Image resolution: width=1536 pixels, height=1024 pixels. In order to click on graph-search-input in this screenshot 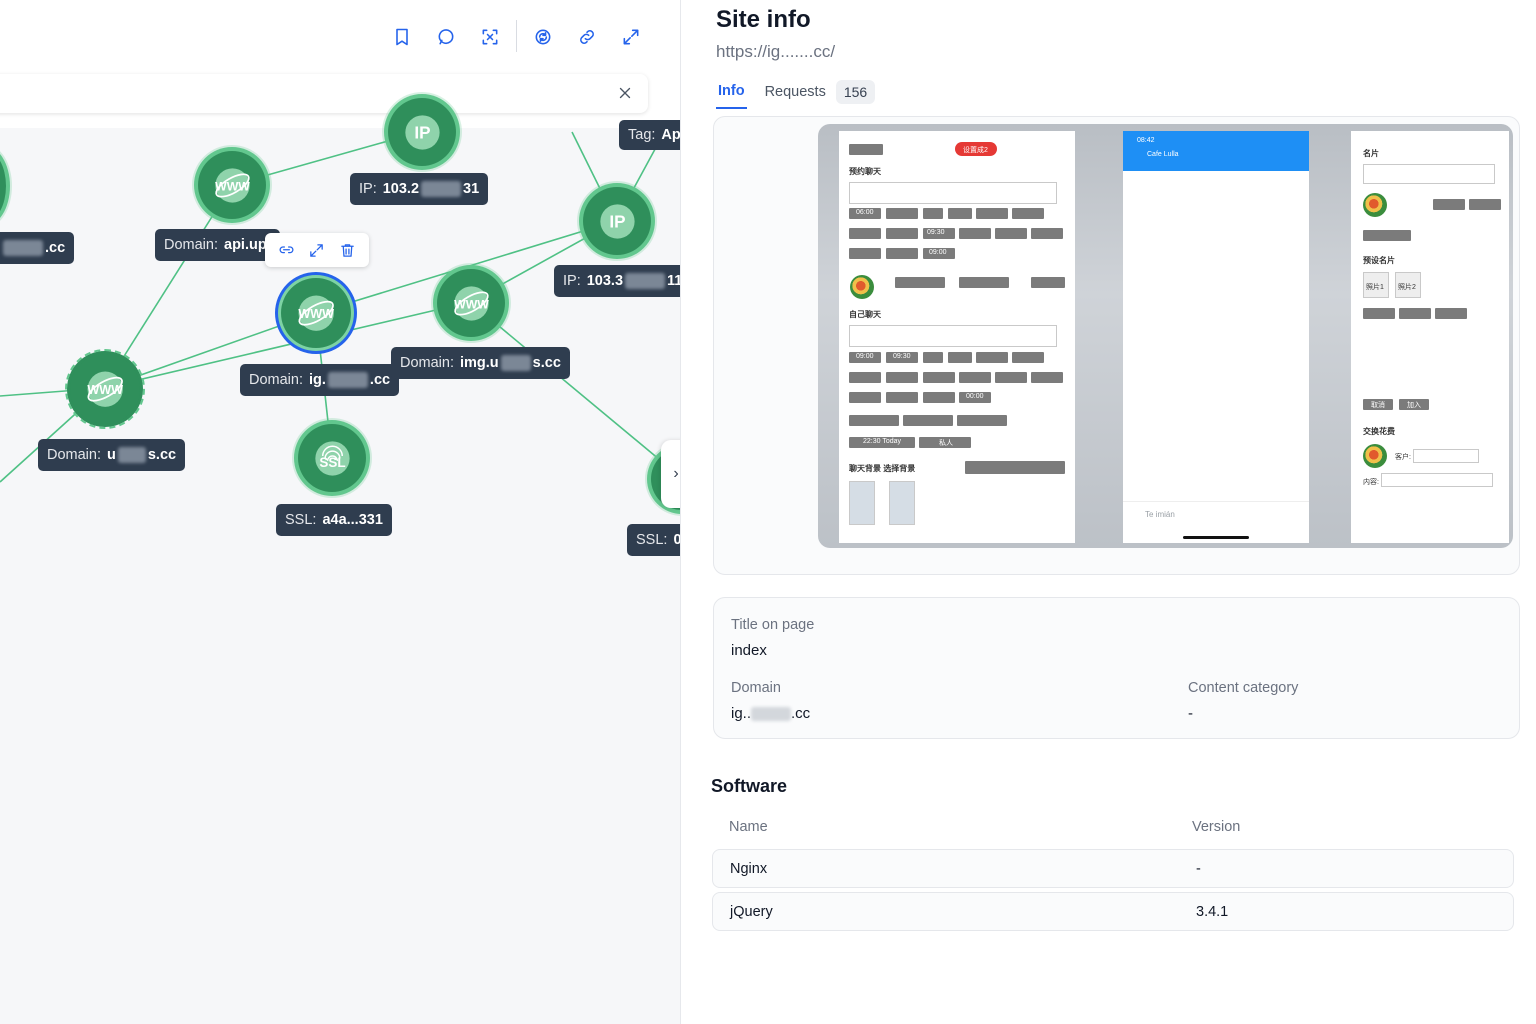, I will do `click(299, 93)`.